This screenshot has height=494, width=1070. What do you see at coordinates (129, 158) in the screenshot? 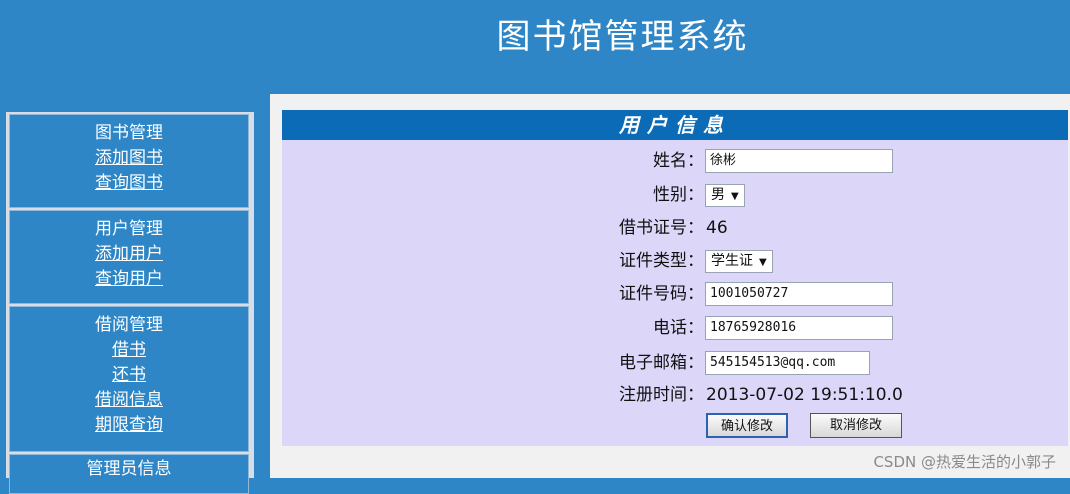
I see `menu-link-add-book: 添加图书` at bounding box center [129, 158].